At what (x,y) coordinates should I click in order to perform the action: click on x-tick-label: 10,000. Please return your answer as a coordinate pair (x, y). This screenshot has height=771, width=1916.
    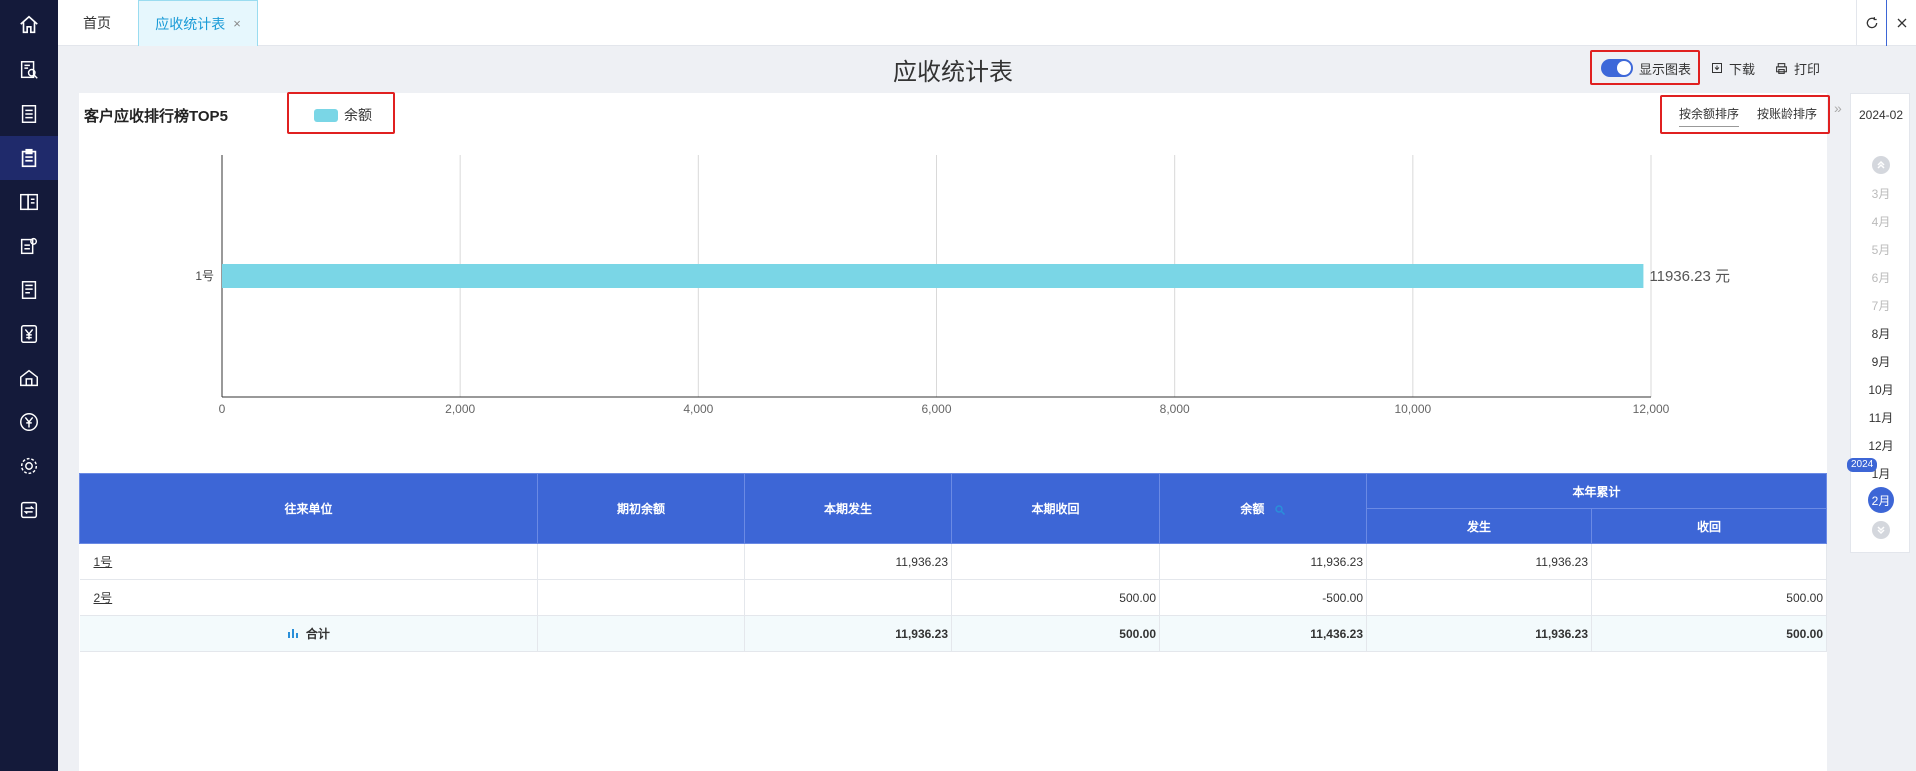
    Looking at the image, I should click on (1412, 409).